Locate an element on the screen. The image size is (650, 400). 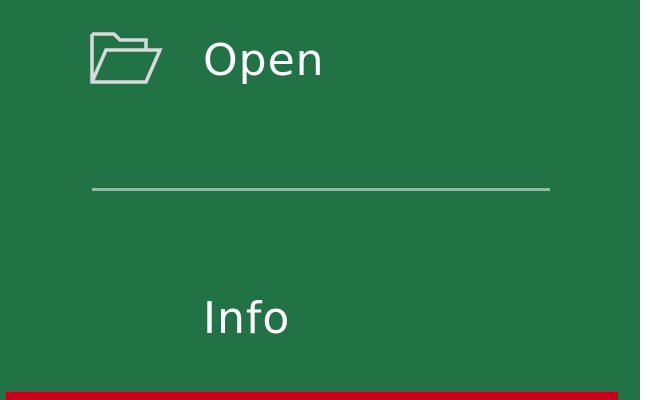
menu-item-info-label: Info is located at coordinates (247, 318).